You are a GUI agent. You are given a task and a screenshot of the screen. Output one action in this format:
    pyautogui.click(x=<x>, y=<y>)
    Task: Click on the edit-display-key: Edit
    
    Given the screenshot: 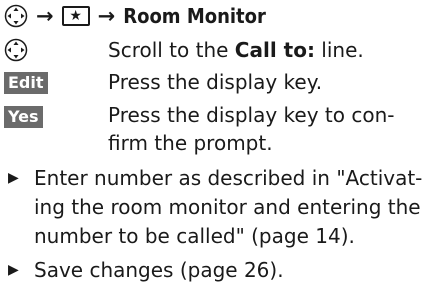 What is the action you would take?
    pyautogui.click(x=26, y=83)
    